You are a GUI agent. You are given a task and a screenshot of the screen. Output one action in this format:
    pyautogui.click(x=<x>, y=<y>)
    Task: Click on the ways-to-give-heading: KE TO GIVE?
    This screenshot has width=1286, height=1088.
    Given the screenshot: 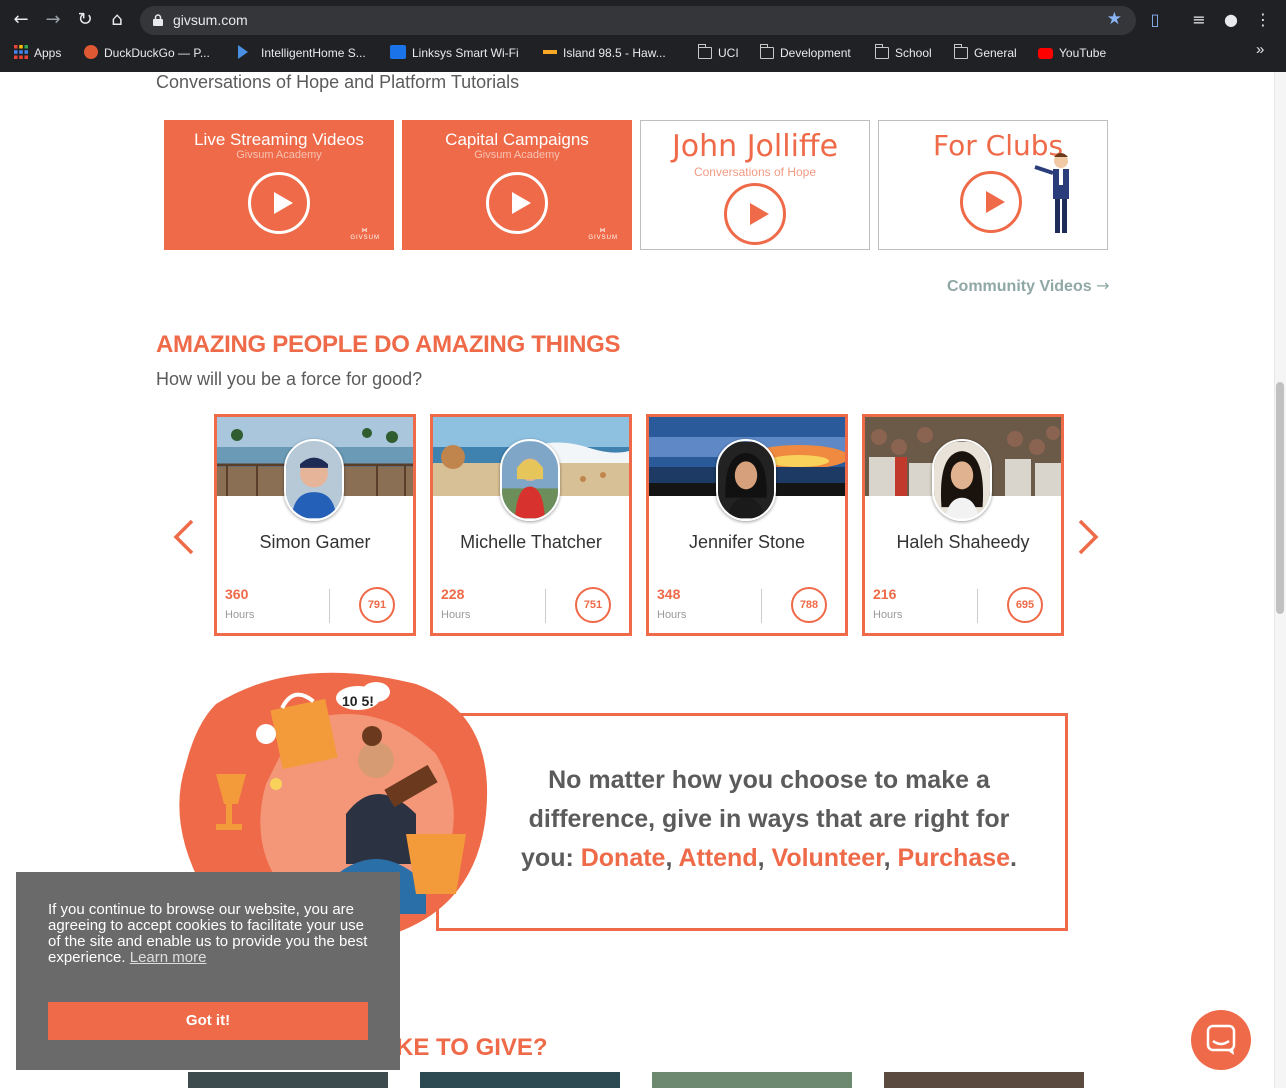 What is the action you would take?
    pyautogui.click(x=472, y=1047)
    